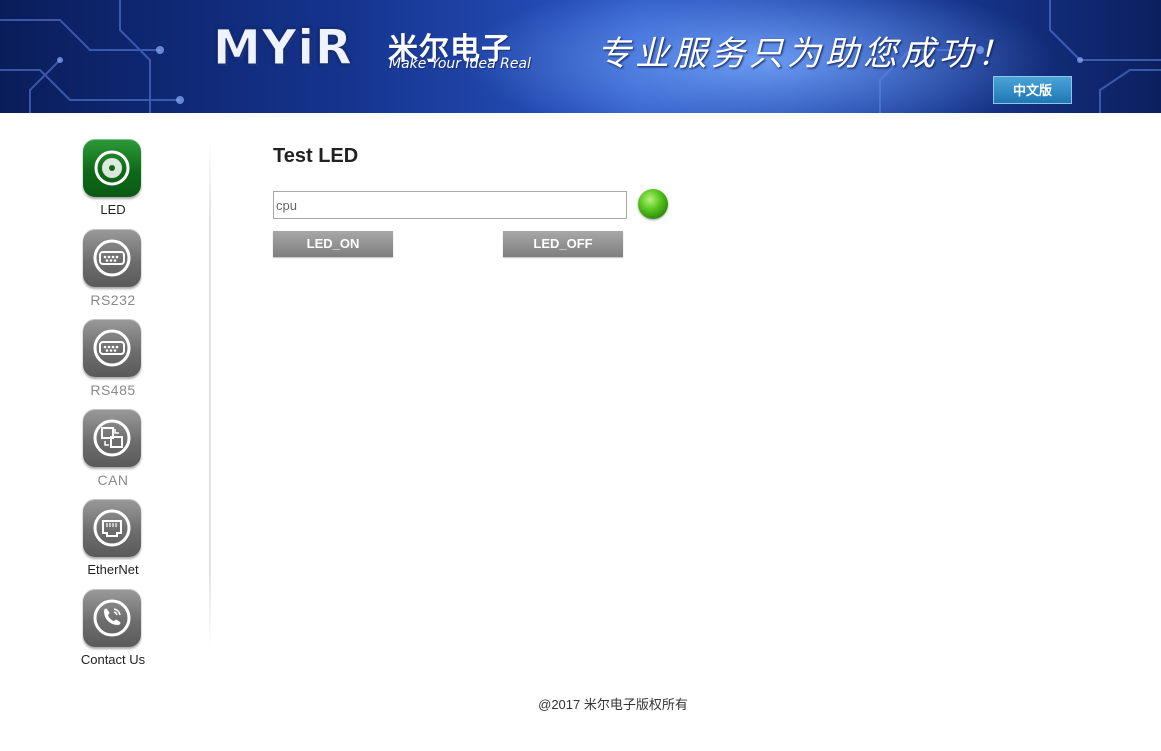 The height and width of the screenshot is (751, 1161). Describe the element at coordinates (112, 618) in the screenshot. I see `phone-icon` at that location.